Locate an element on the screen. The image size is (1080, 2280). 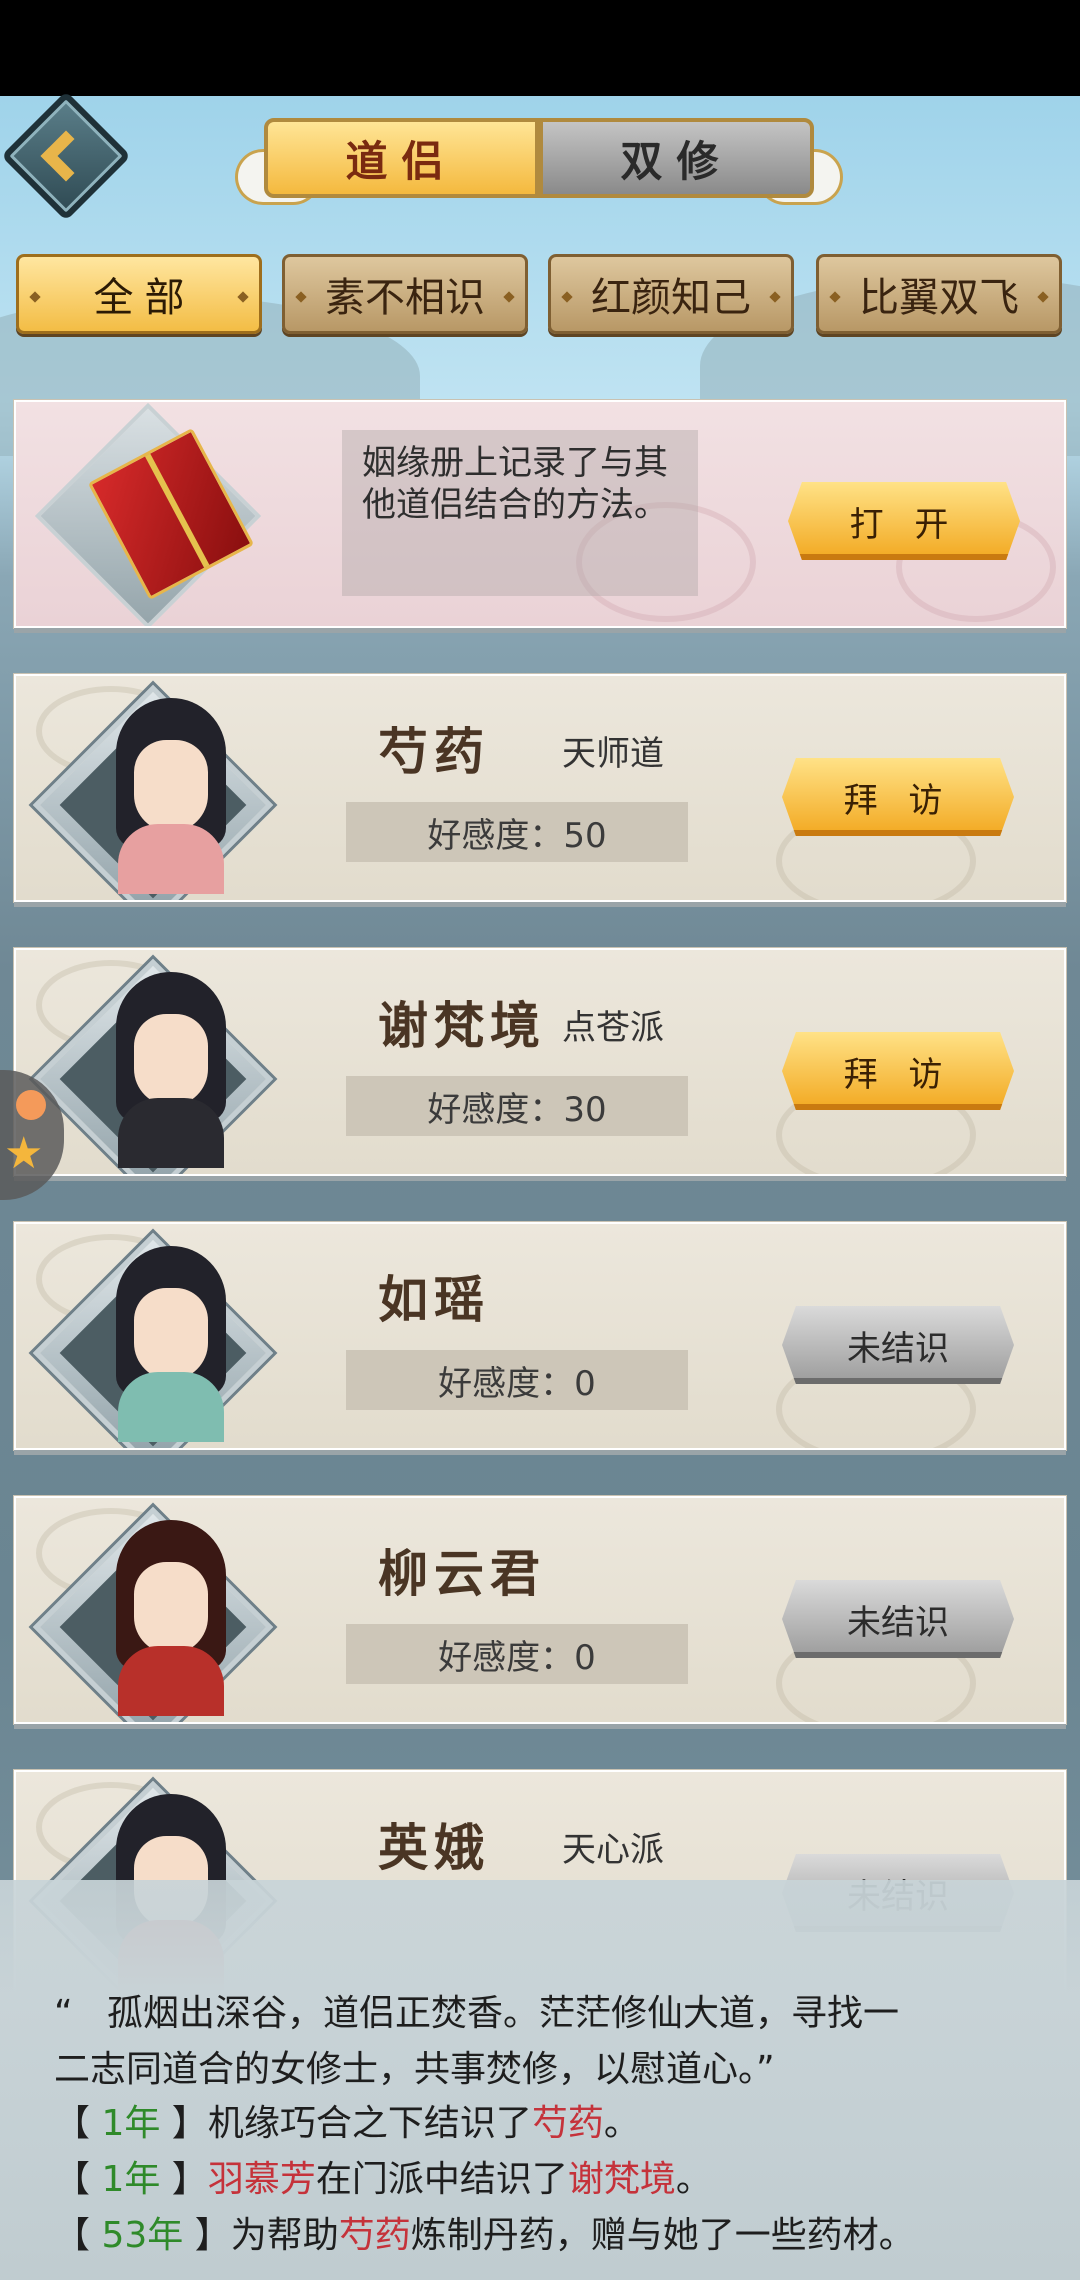
companion-card: 柳云君 好感度：0 未结识 is located at coordinates (540, 1610).